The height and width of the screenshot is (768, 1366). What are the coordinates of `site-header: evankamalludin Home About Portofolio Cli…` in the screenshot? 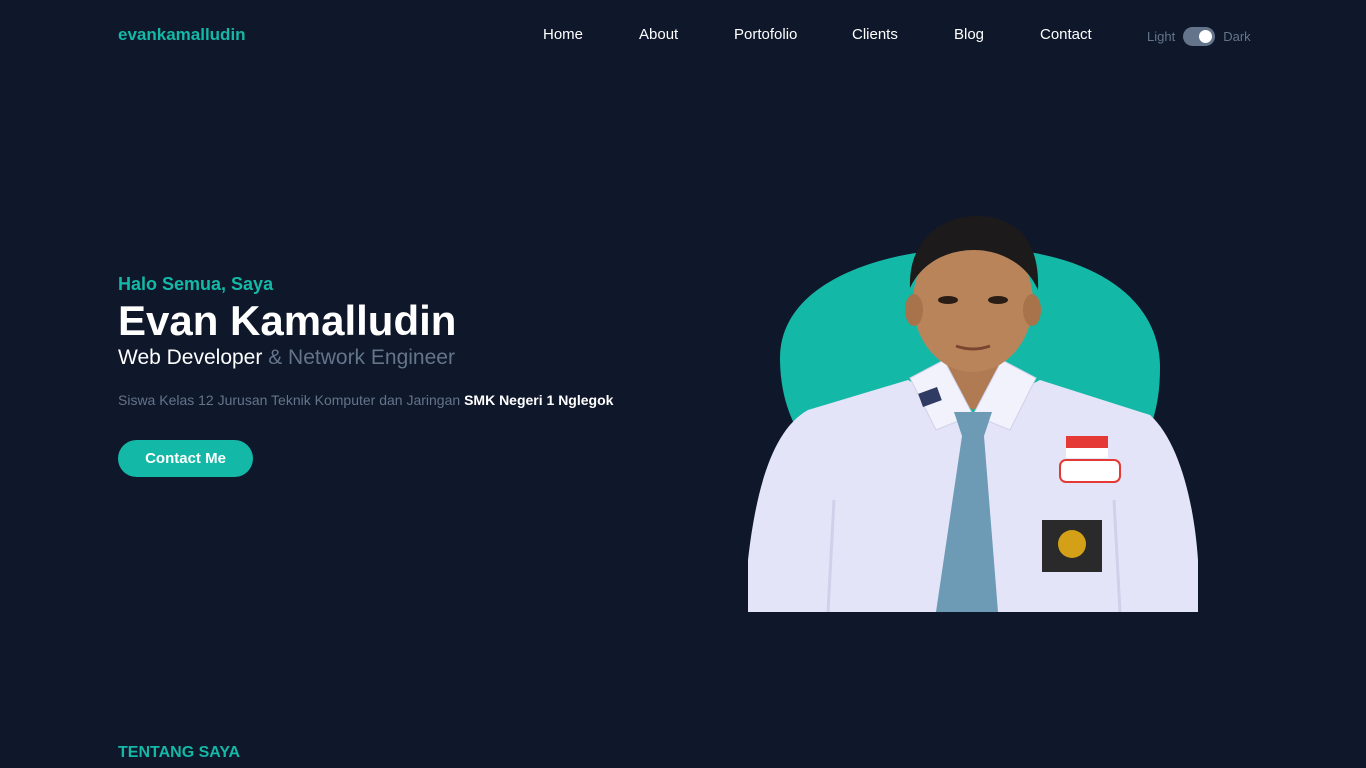 It's located at (683, 35).